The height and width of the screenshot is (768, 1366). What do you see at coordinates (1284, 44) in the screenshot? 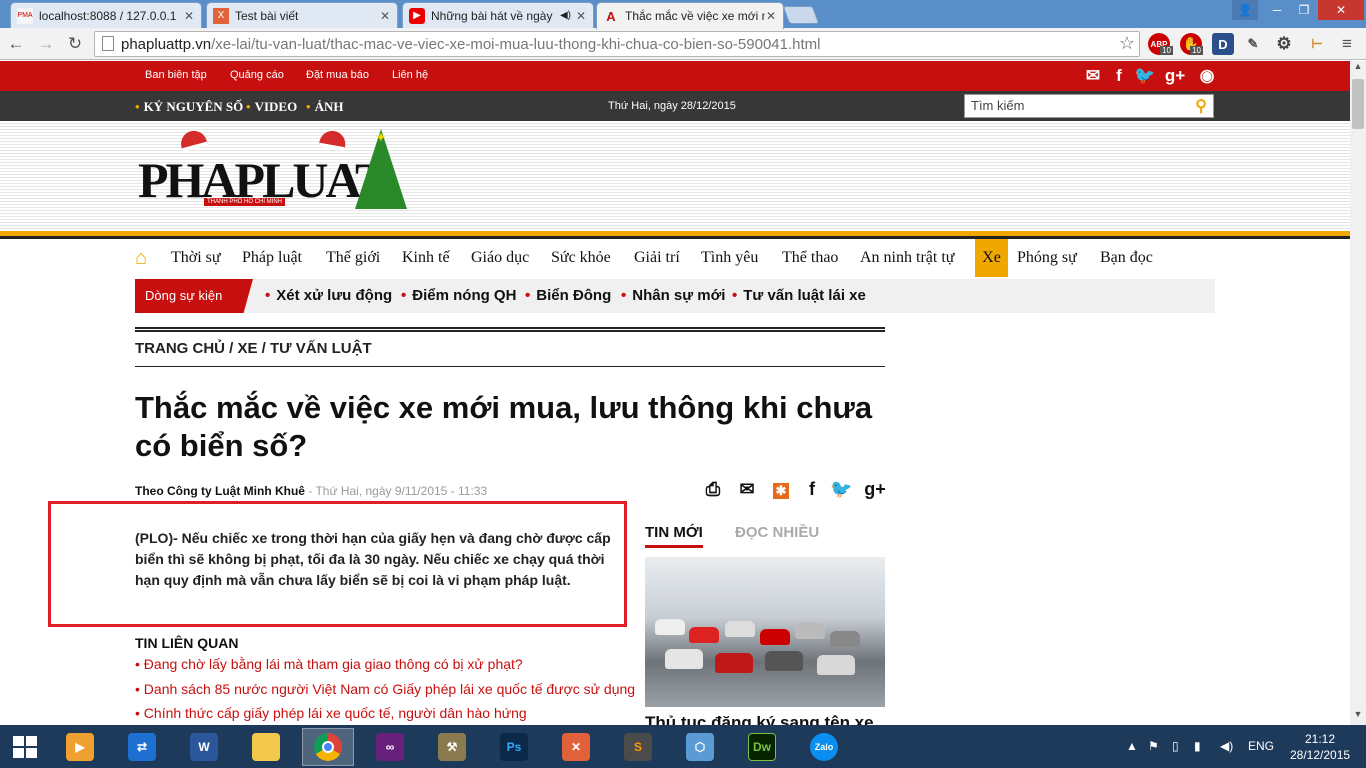
I see `gear-icon: ⚙` at bounding box center [1284, 44].